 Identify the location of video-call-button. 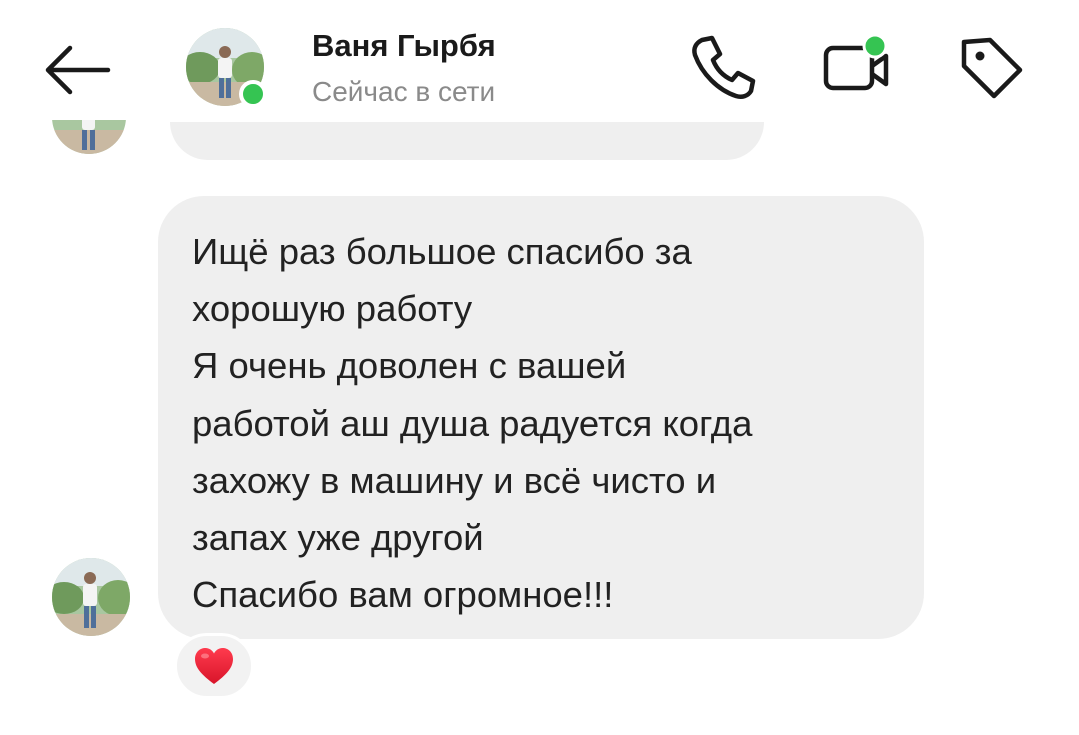
(856, 67).